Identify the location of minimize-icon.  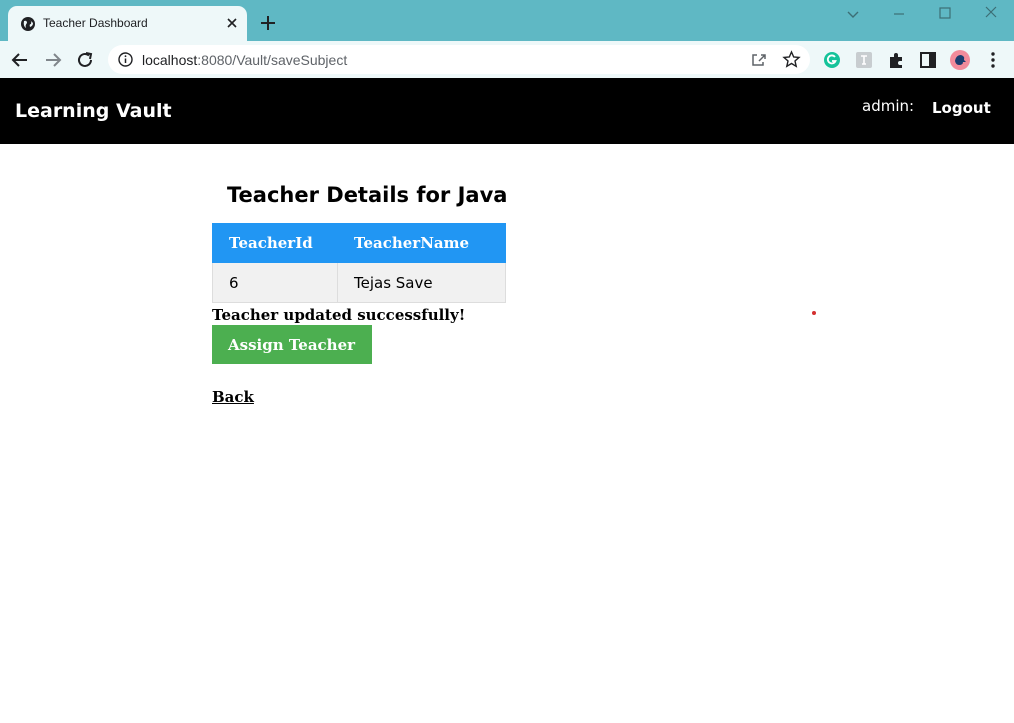
(899, 14).